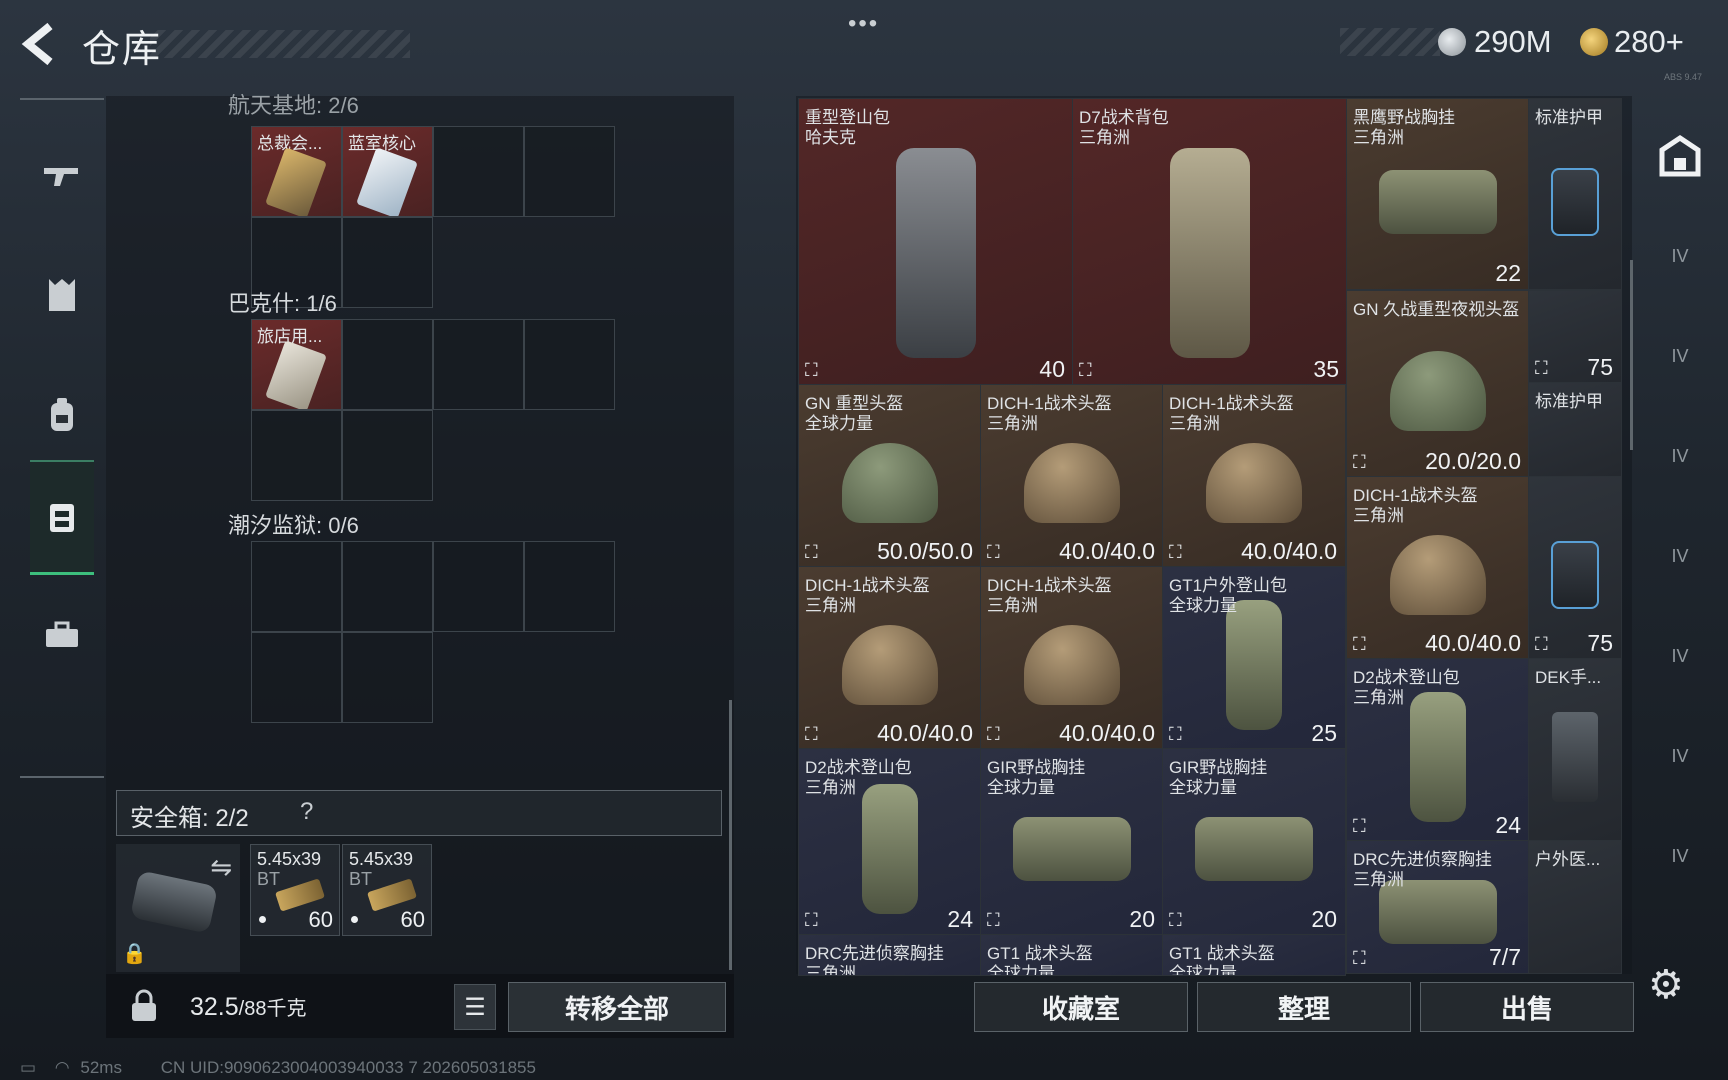 Image resolution: width=1728 pixels, height=1080 pixels. I want to click on nav-storage-icon, so click(62, 517).